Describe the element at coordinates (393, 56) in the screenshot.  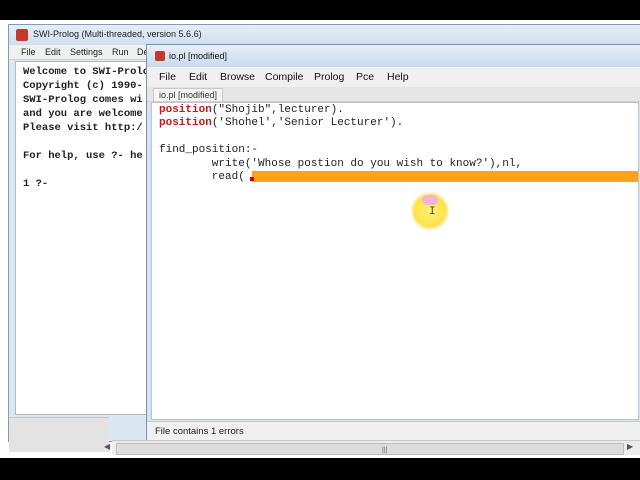
I see `editor-titlebar: io.pl [modified]` at that location.